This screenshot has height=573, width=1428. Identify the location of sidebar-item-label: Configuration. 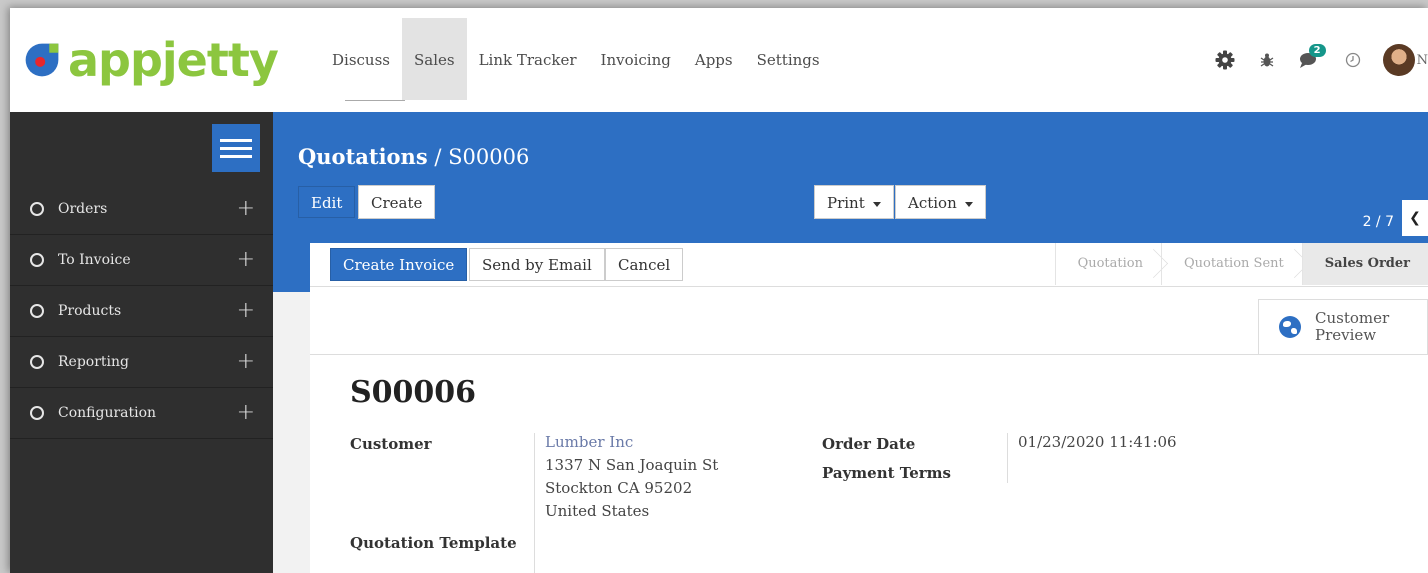
(107, 413).